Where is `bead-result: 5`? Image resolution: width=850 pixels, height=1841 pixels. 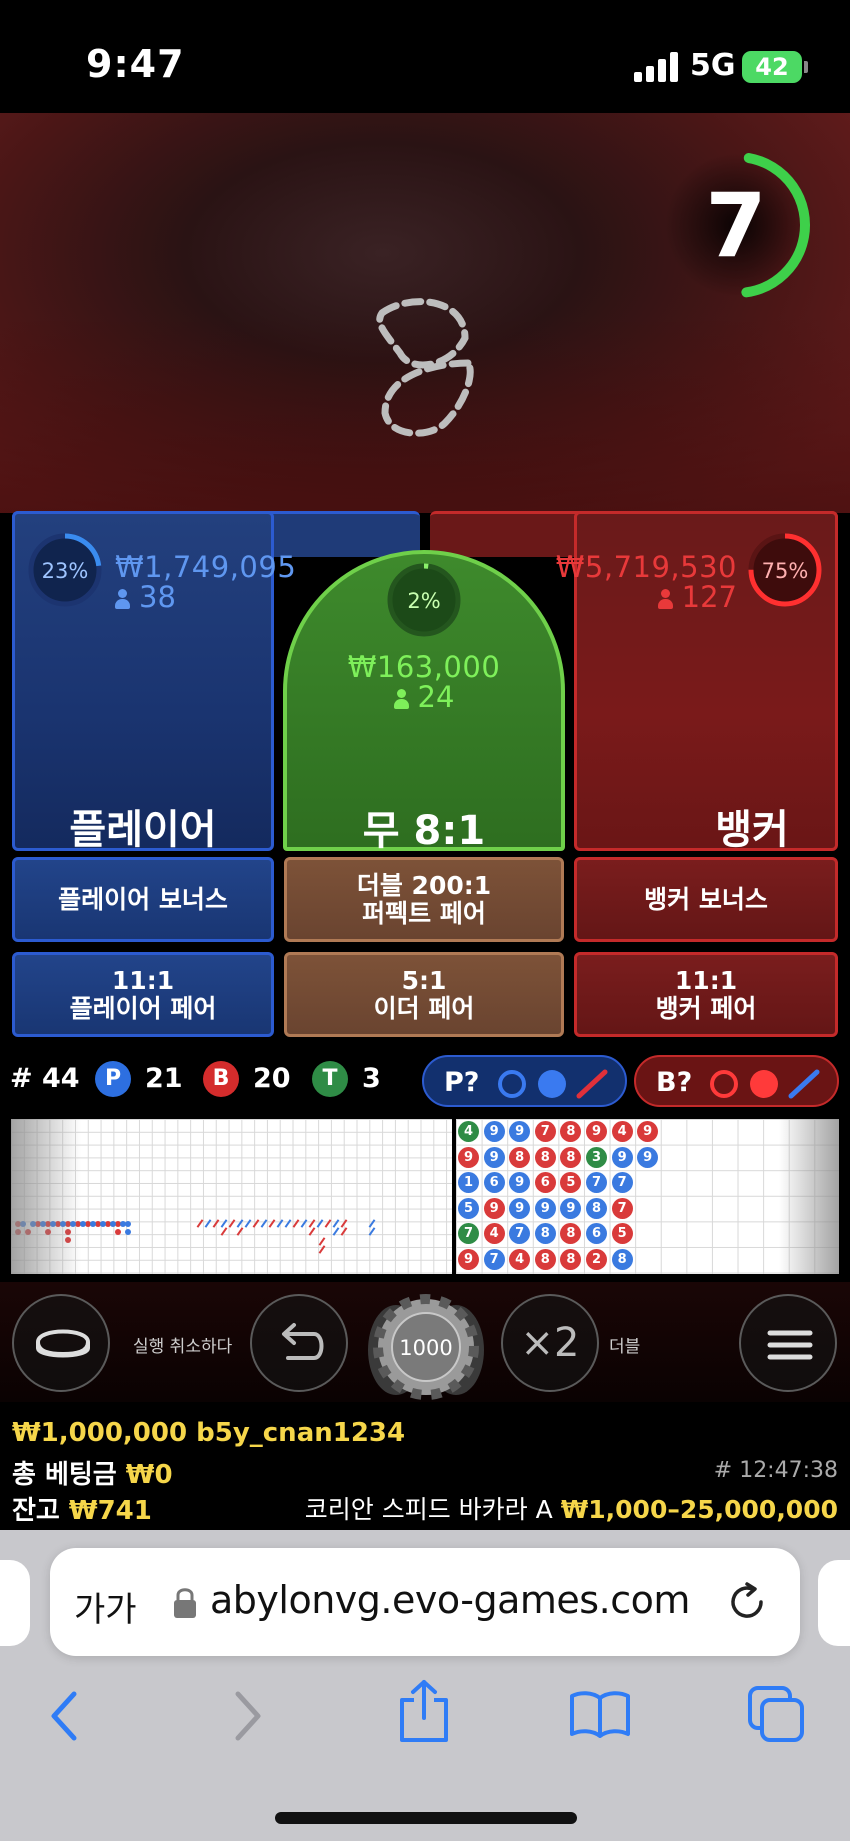
bead-result: 5 is located at coordinates (622, 1234).